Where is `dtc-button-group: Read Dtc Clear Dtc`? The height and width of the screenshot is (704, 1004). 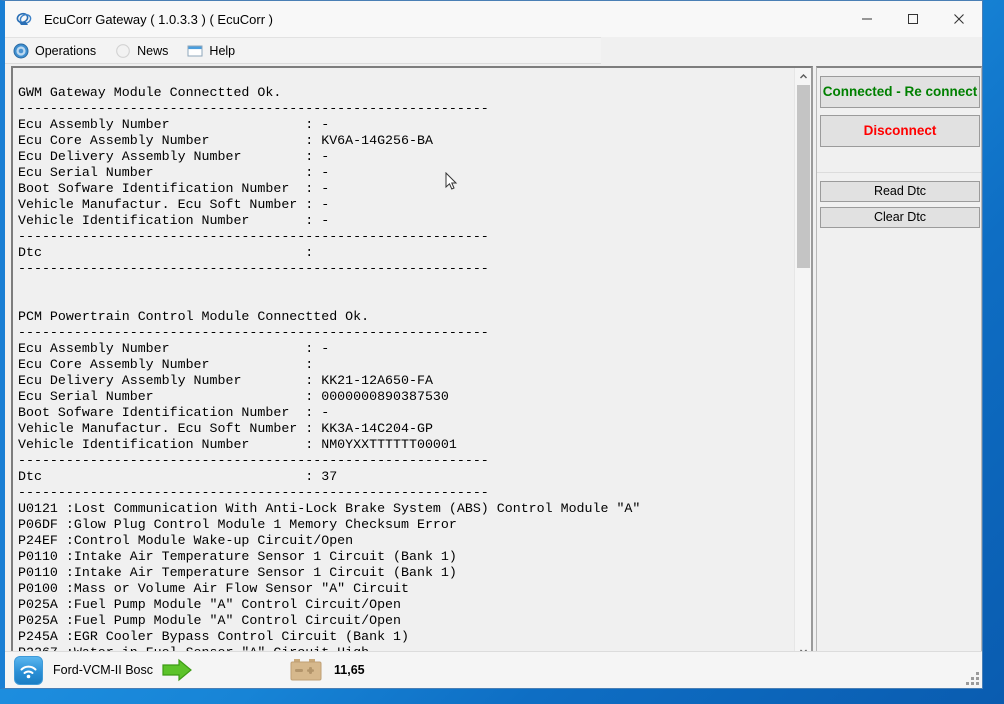 dtc-button-group: Read Dtc Clear Dtc is located at coordinates (900, 207).